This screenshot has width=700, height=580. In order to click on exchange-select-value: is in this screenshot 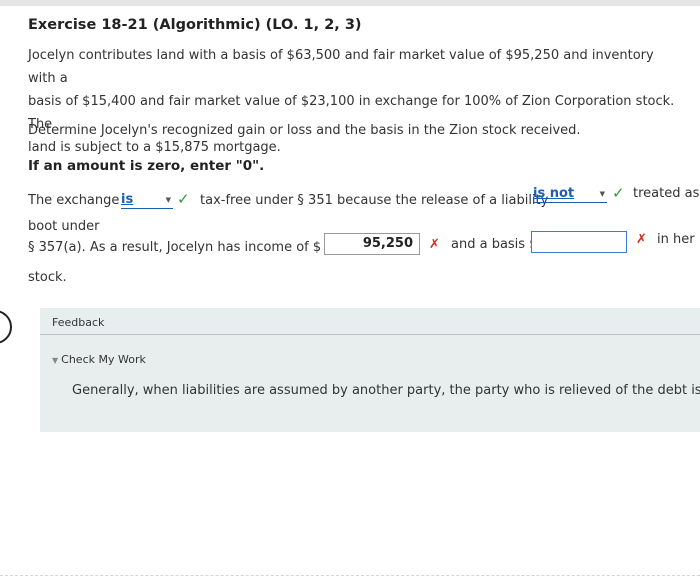, I will do `click(127, 199)`.